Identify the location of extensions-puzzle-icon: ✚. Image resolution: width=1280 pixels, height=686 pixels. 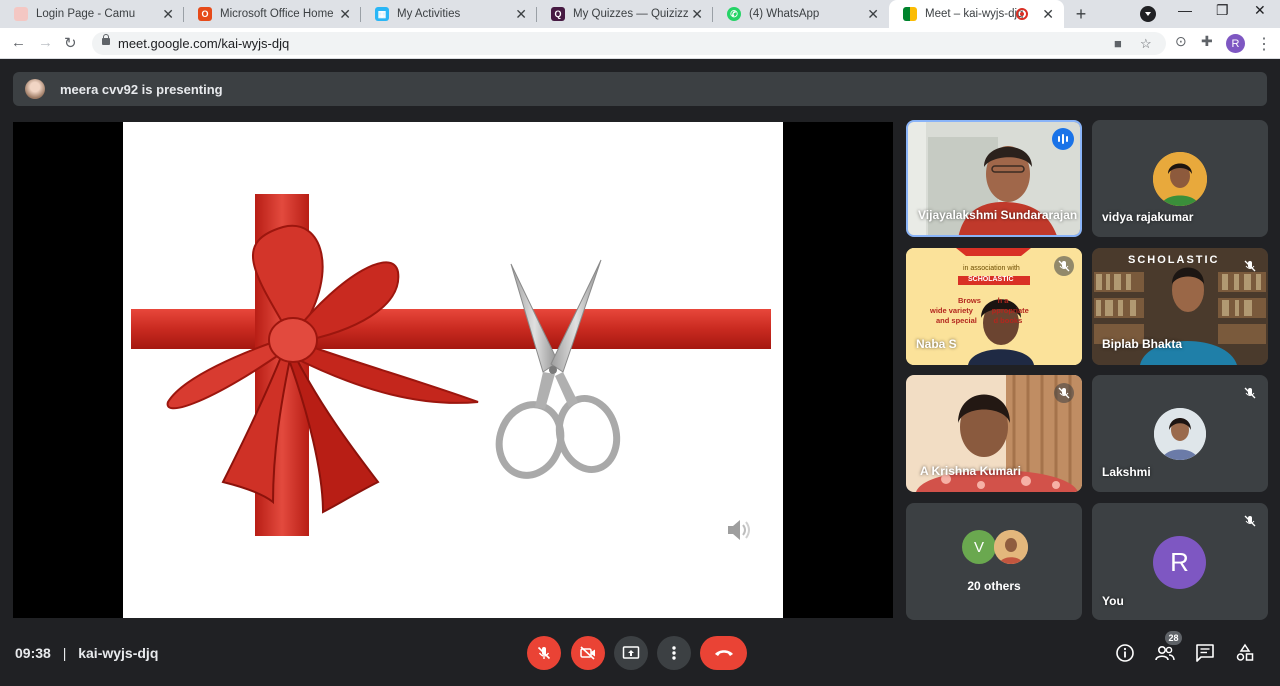
(1207, 41).